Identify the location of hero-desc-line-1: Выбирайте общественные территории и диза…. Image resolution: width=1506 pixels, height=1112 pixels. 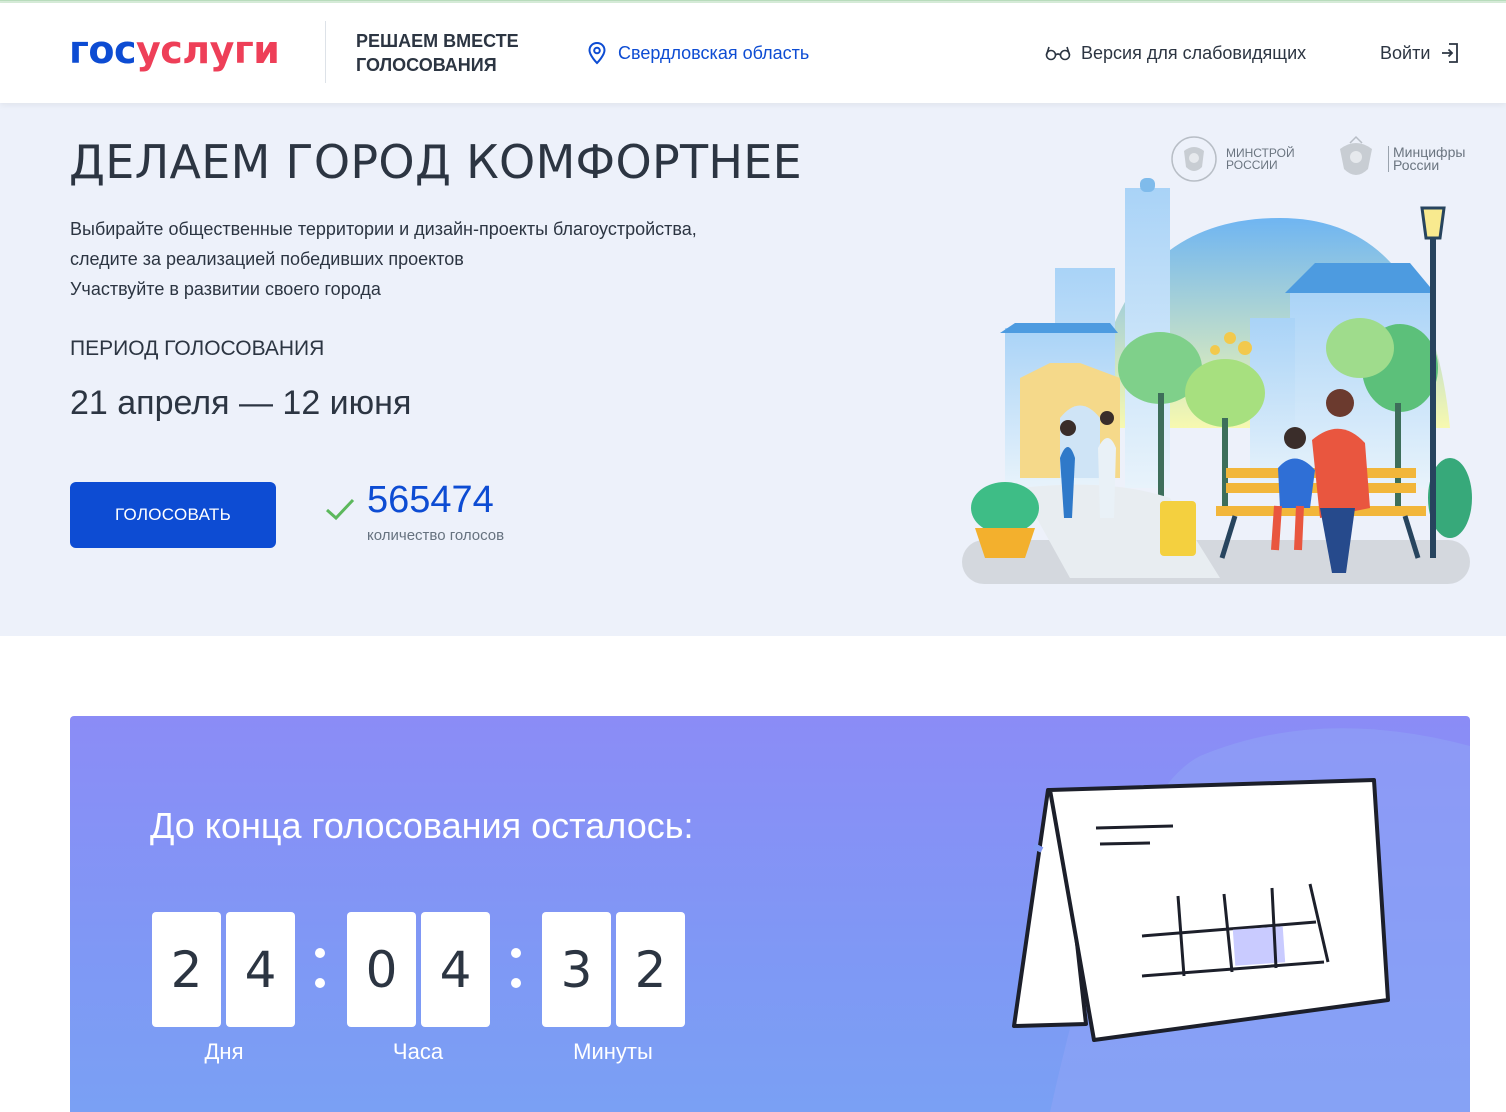
(383, 229).